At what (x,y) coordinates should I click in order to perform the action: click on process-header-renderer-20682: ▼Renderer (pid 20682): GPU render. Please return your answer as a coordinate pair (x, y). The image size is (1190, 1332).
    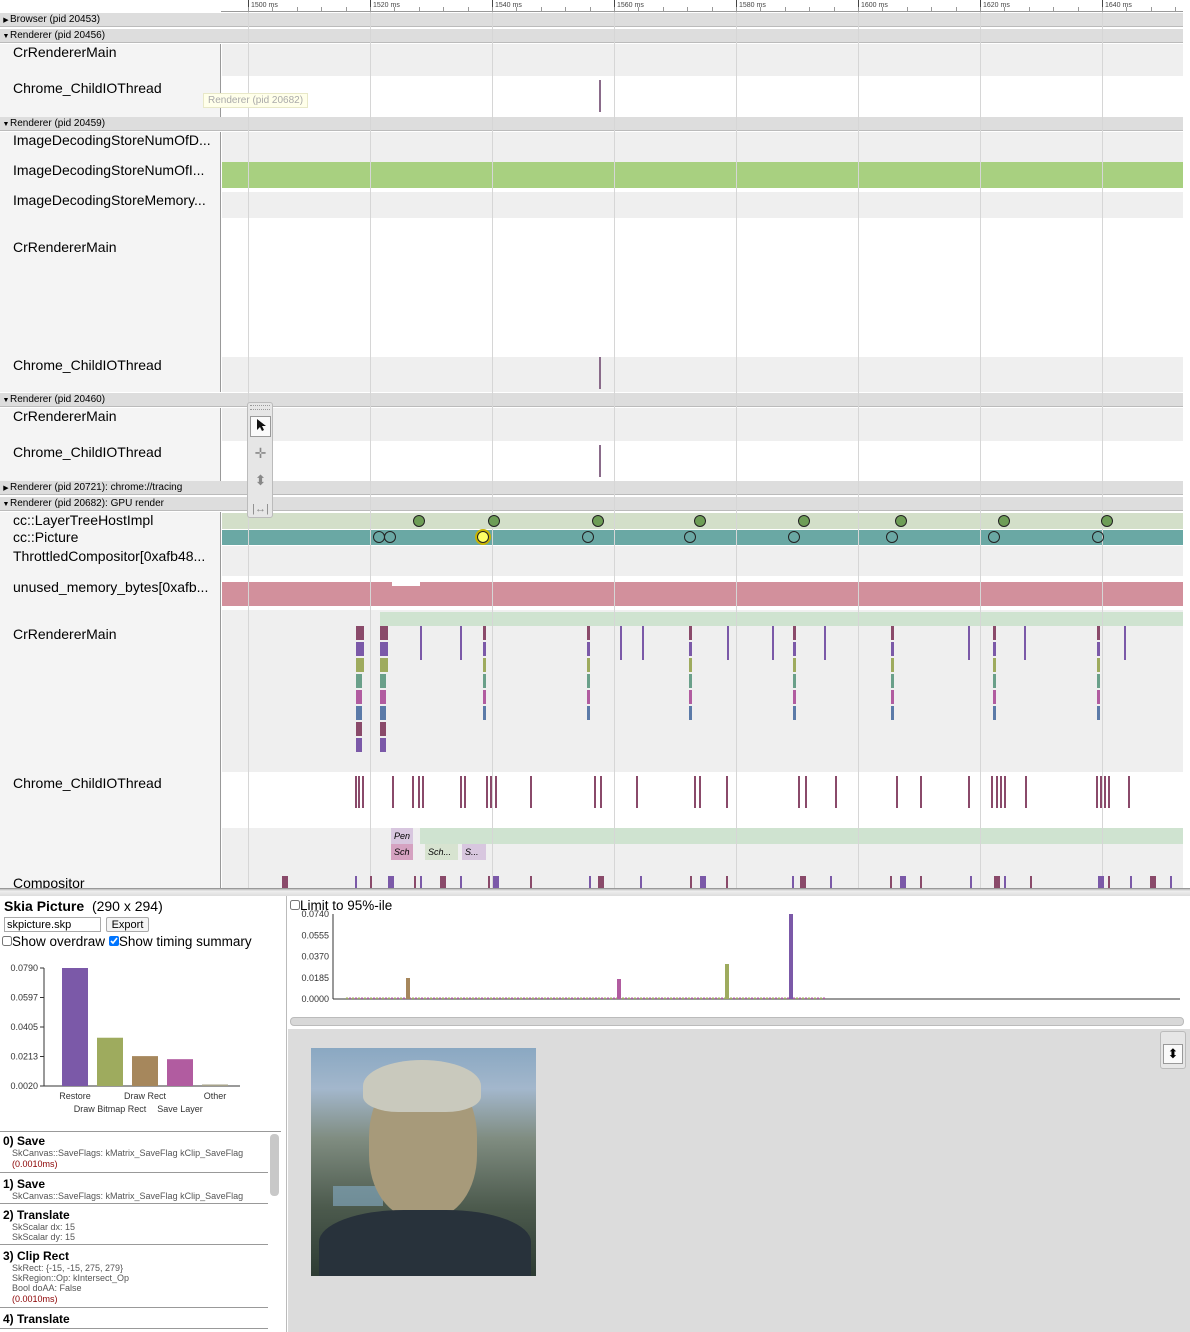
    Looking at the image, I should click on (591, 504).